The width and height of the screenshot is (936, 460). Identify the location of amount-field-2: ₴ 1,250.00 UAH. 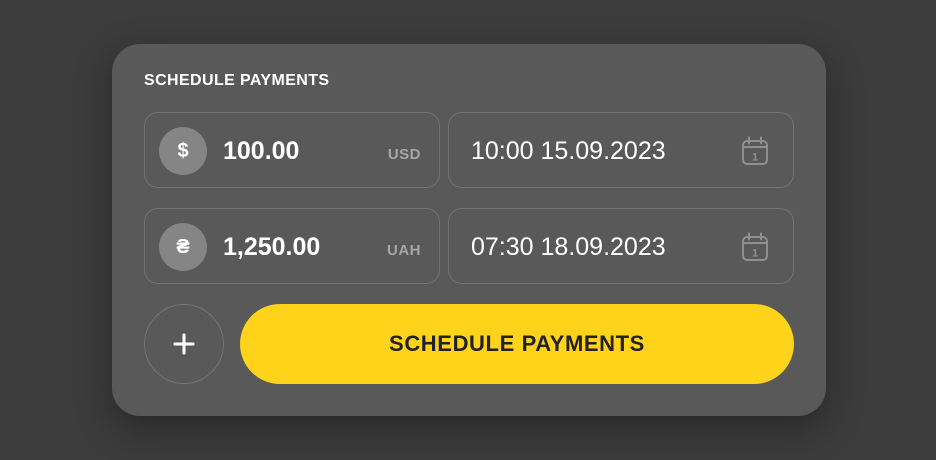
(292, 246).